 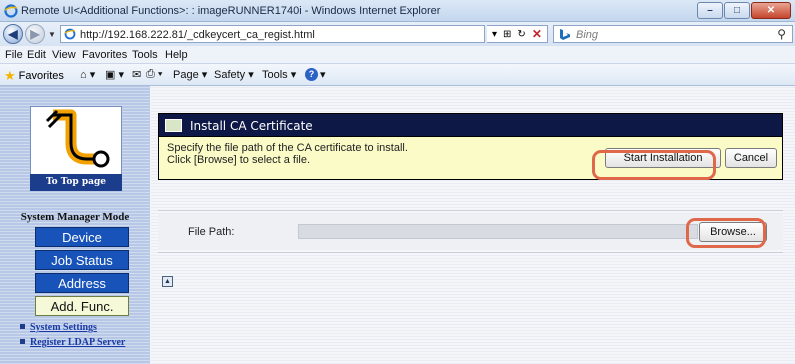 I want to click on cancel-button: Cancel, so click(x=751, y=158).